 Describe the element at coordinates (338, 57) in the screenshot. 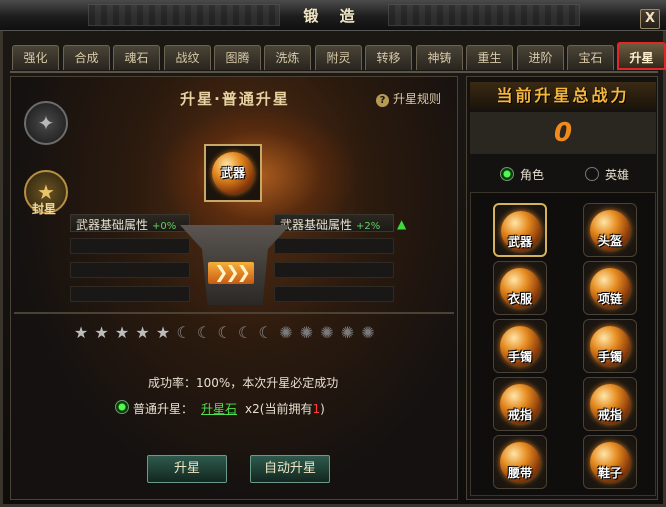

I see `tab-item: 附灵` at that location.